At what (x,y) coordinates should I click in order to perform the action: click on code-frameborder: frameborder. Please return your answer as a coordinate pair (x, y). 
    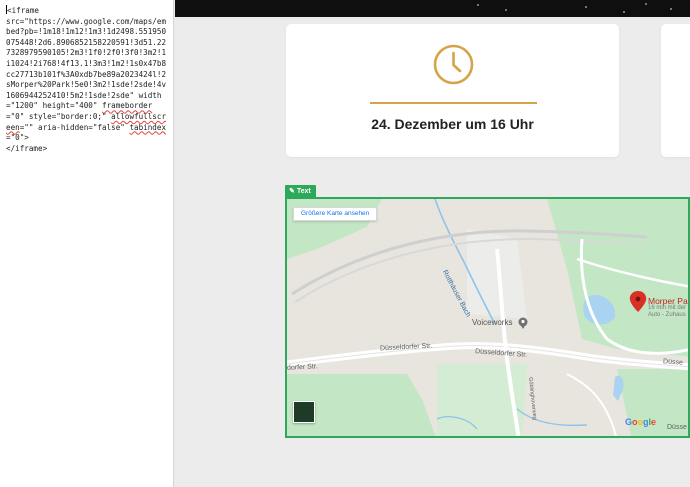
    Looking at the image, I should click on (127, 106).